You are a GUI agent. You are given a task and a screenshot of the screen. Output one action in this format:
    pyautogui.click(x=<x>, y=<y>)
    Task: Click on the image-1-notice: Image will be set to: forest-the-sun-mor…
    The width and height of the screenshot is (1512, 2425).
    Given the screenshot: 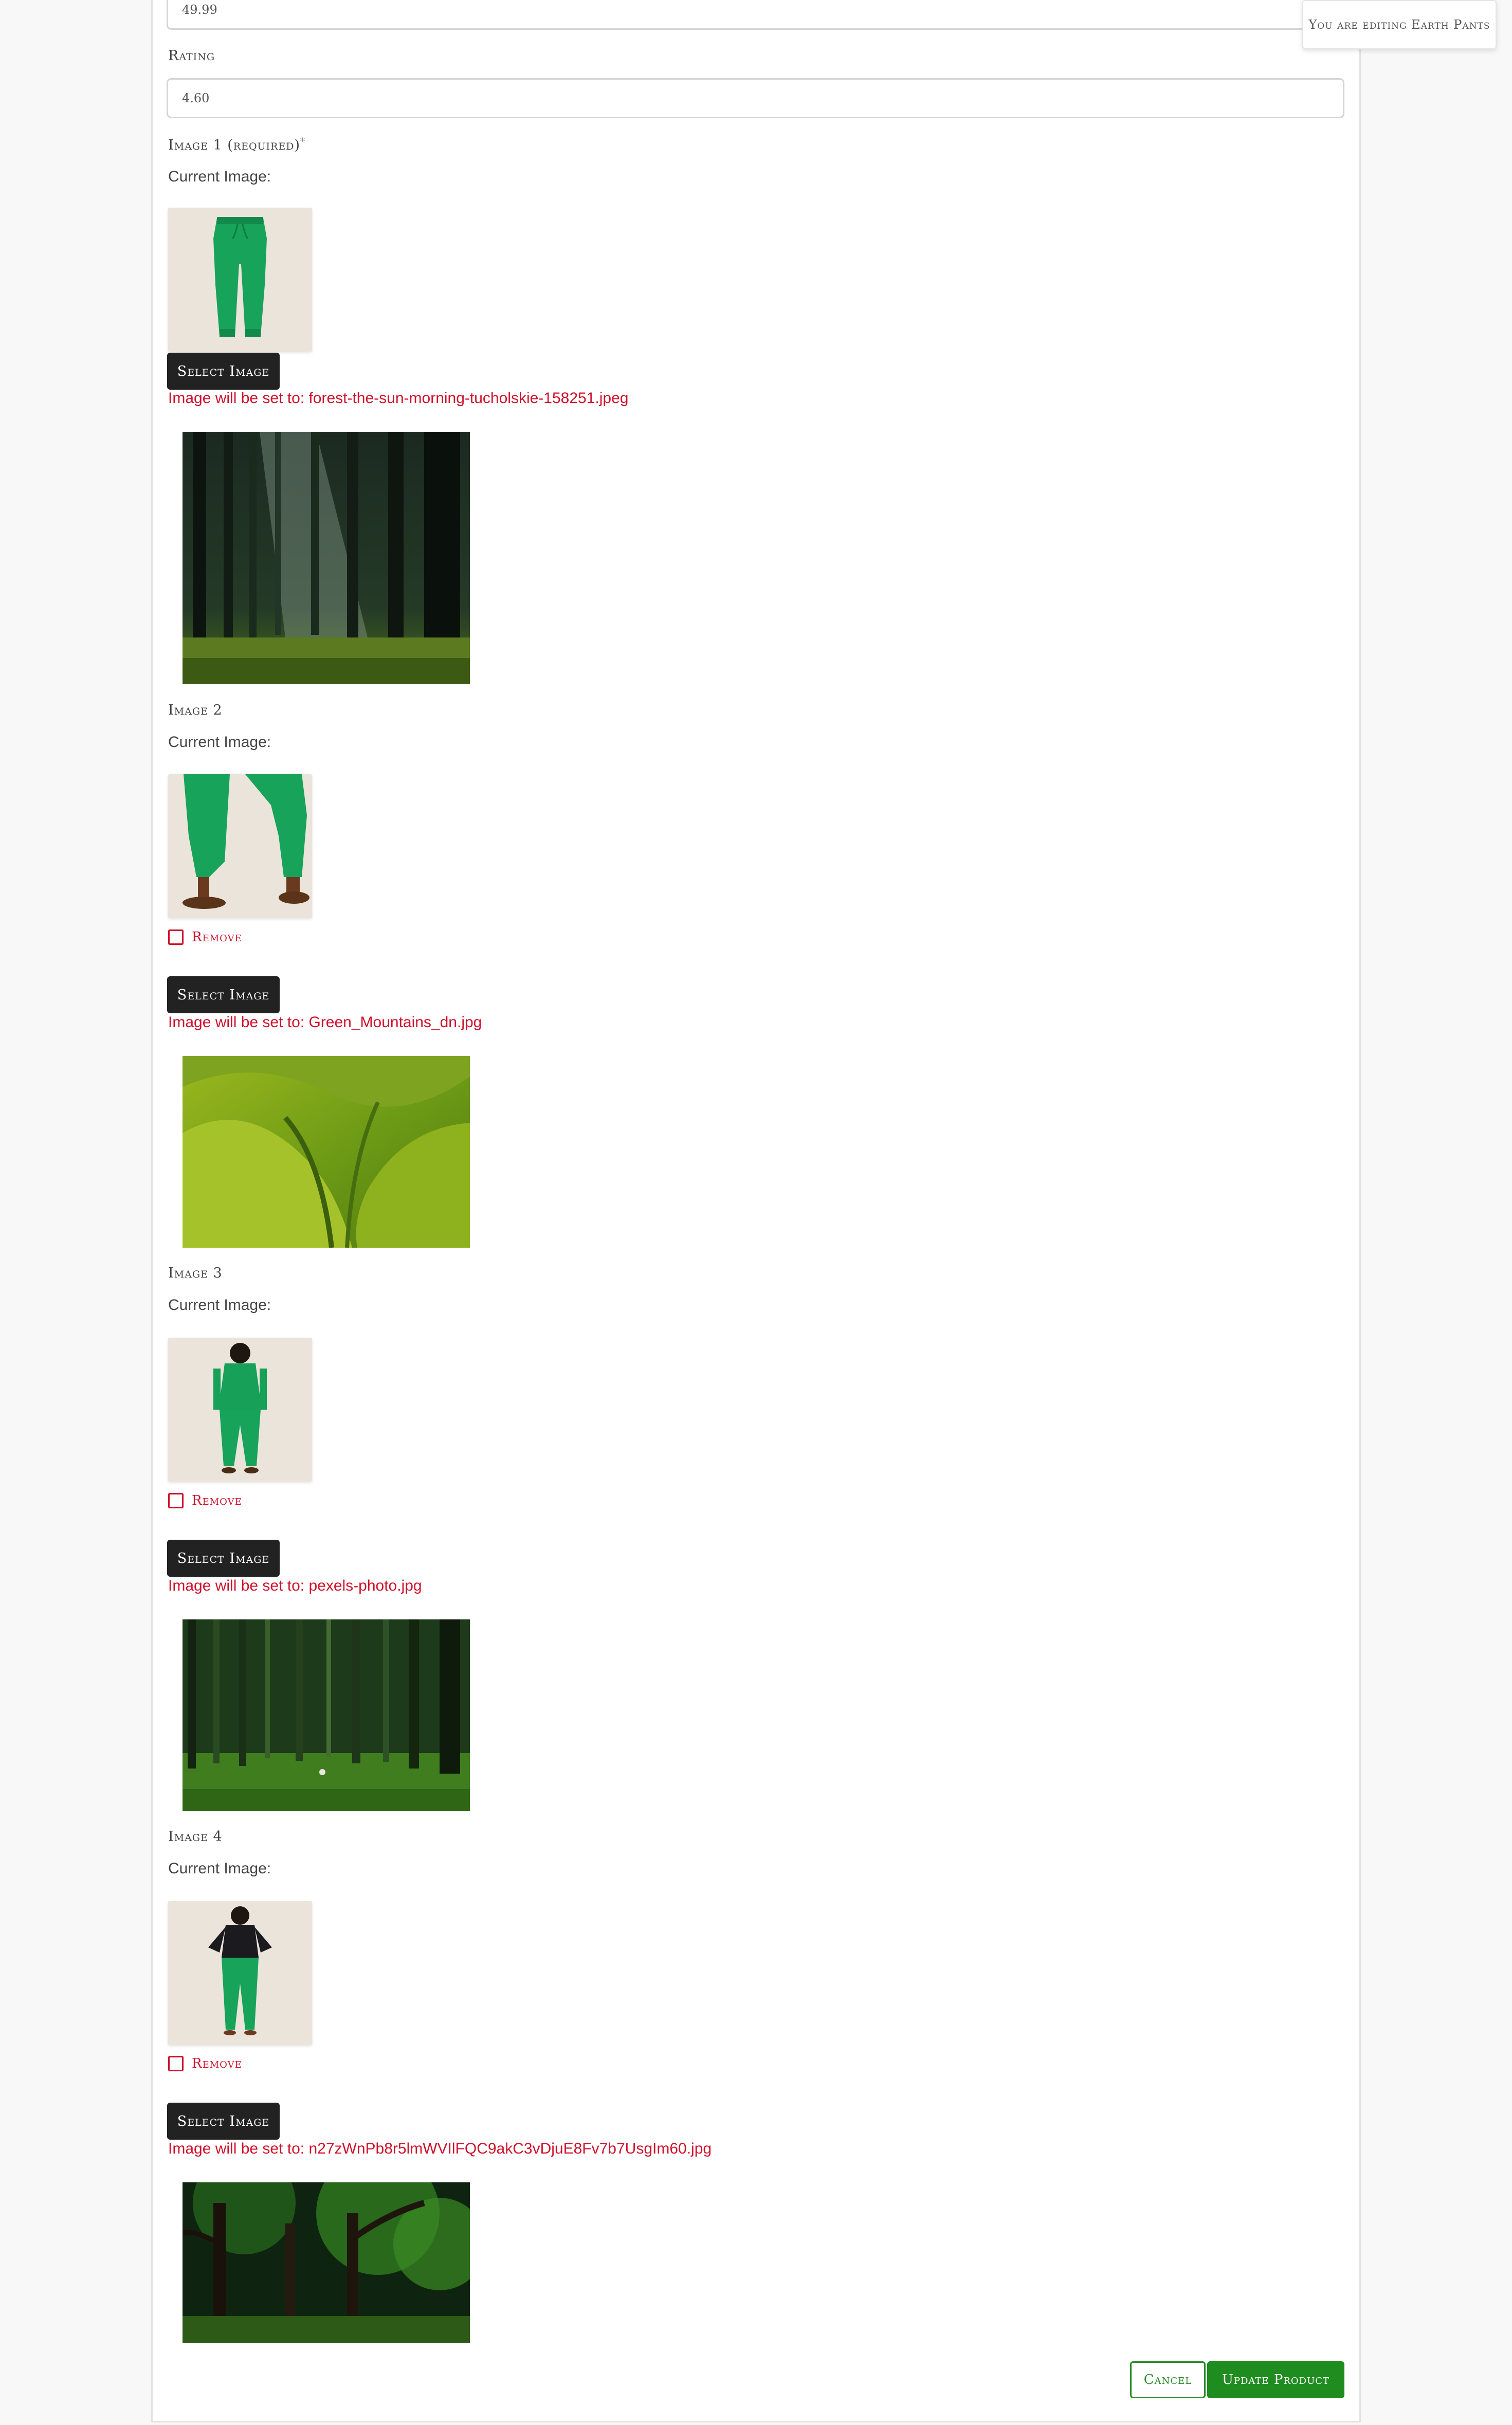 What is the action you would take?
    pyautogui.click(x=399, y=398)
    